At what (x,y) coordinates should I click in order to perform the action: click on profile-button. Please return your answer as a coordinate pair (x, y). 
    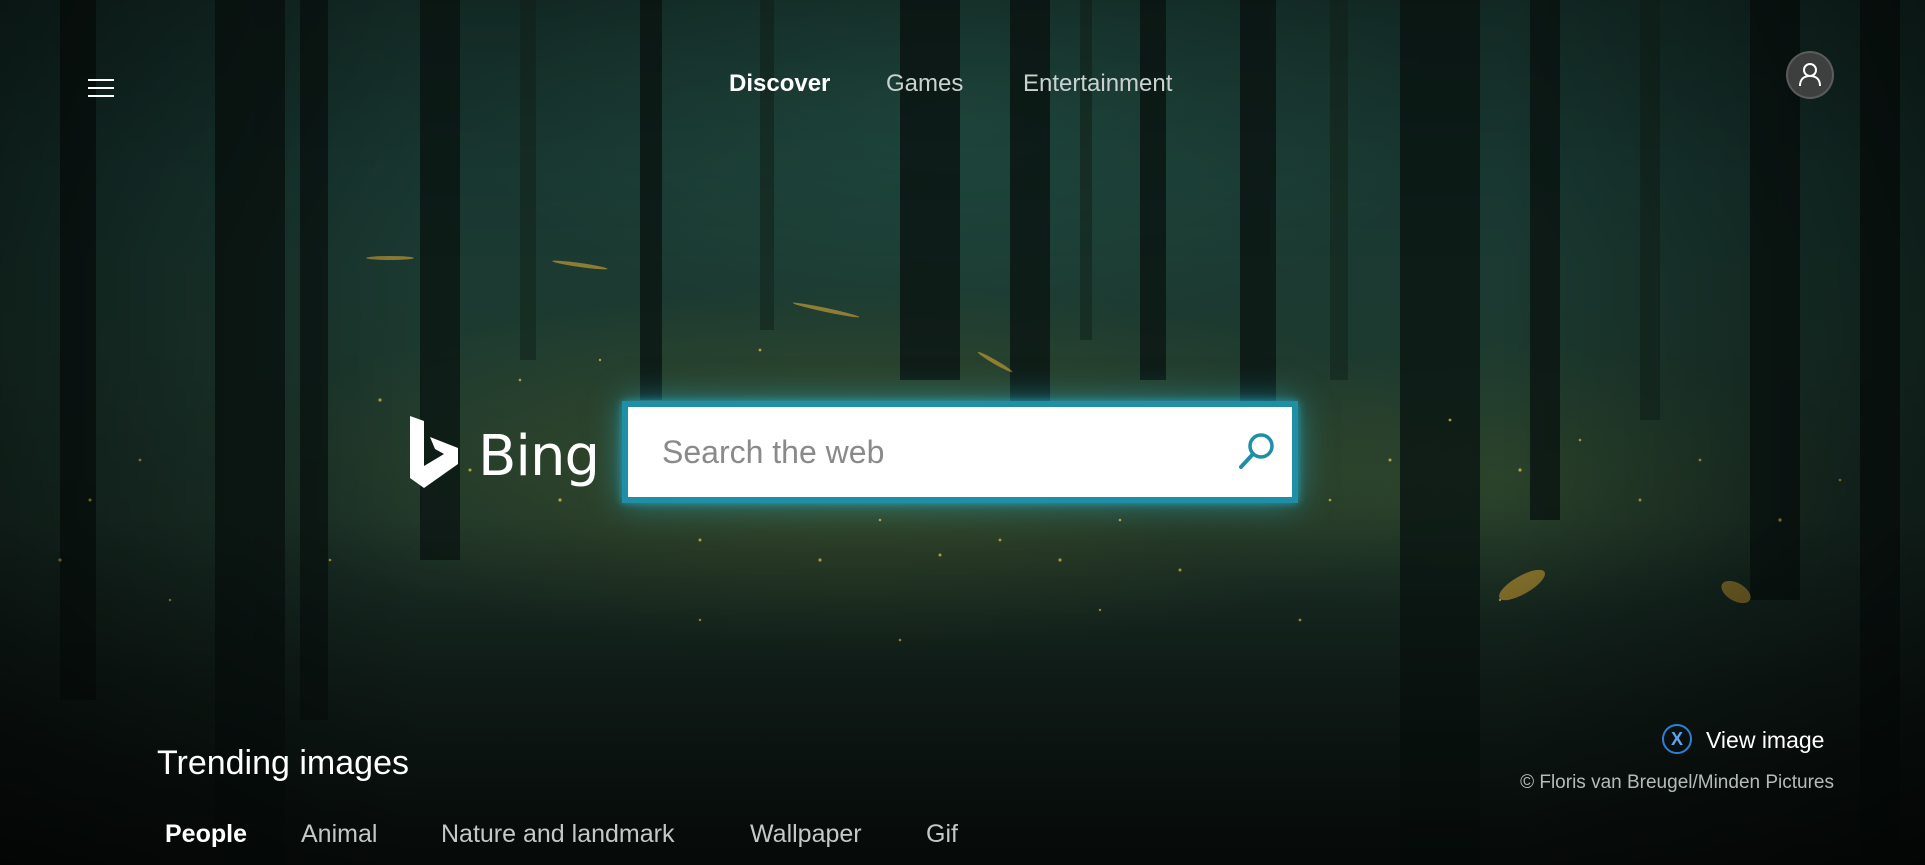
    Looking at the image, I should click on (1810, 75).